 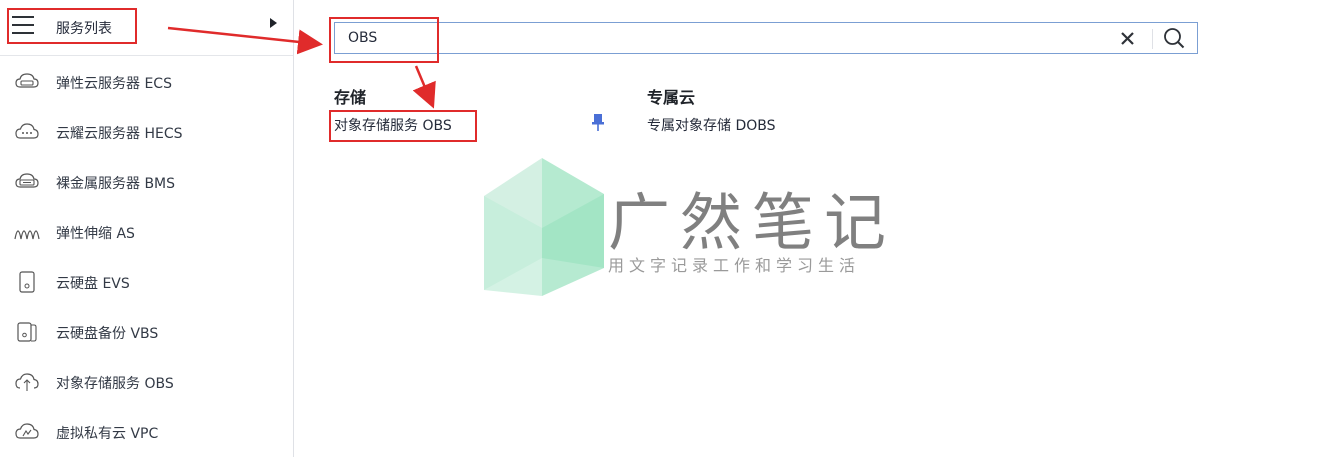 I want to click on sidebar-item-ecs: 弹性云服务器 ECS, so click(x=146, y=82).